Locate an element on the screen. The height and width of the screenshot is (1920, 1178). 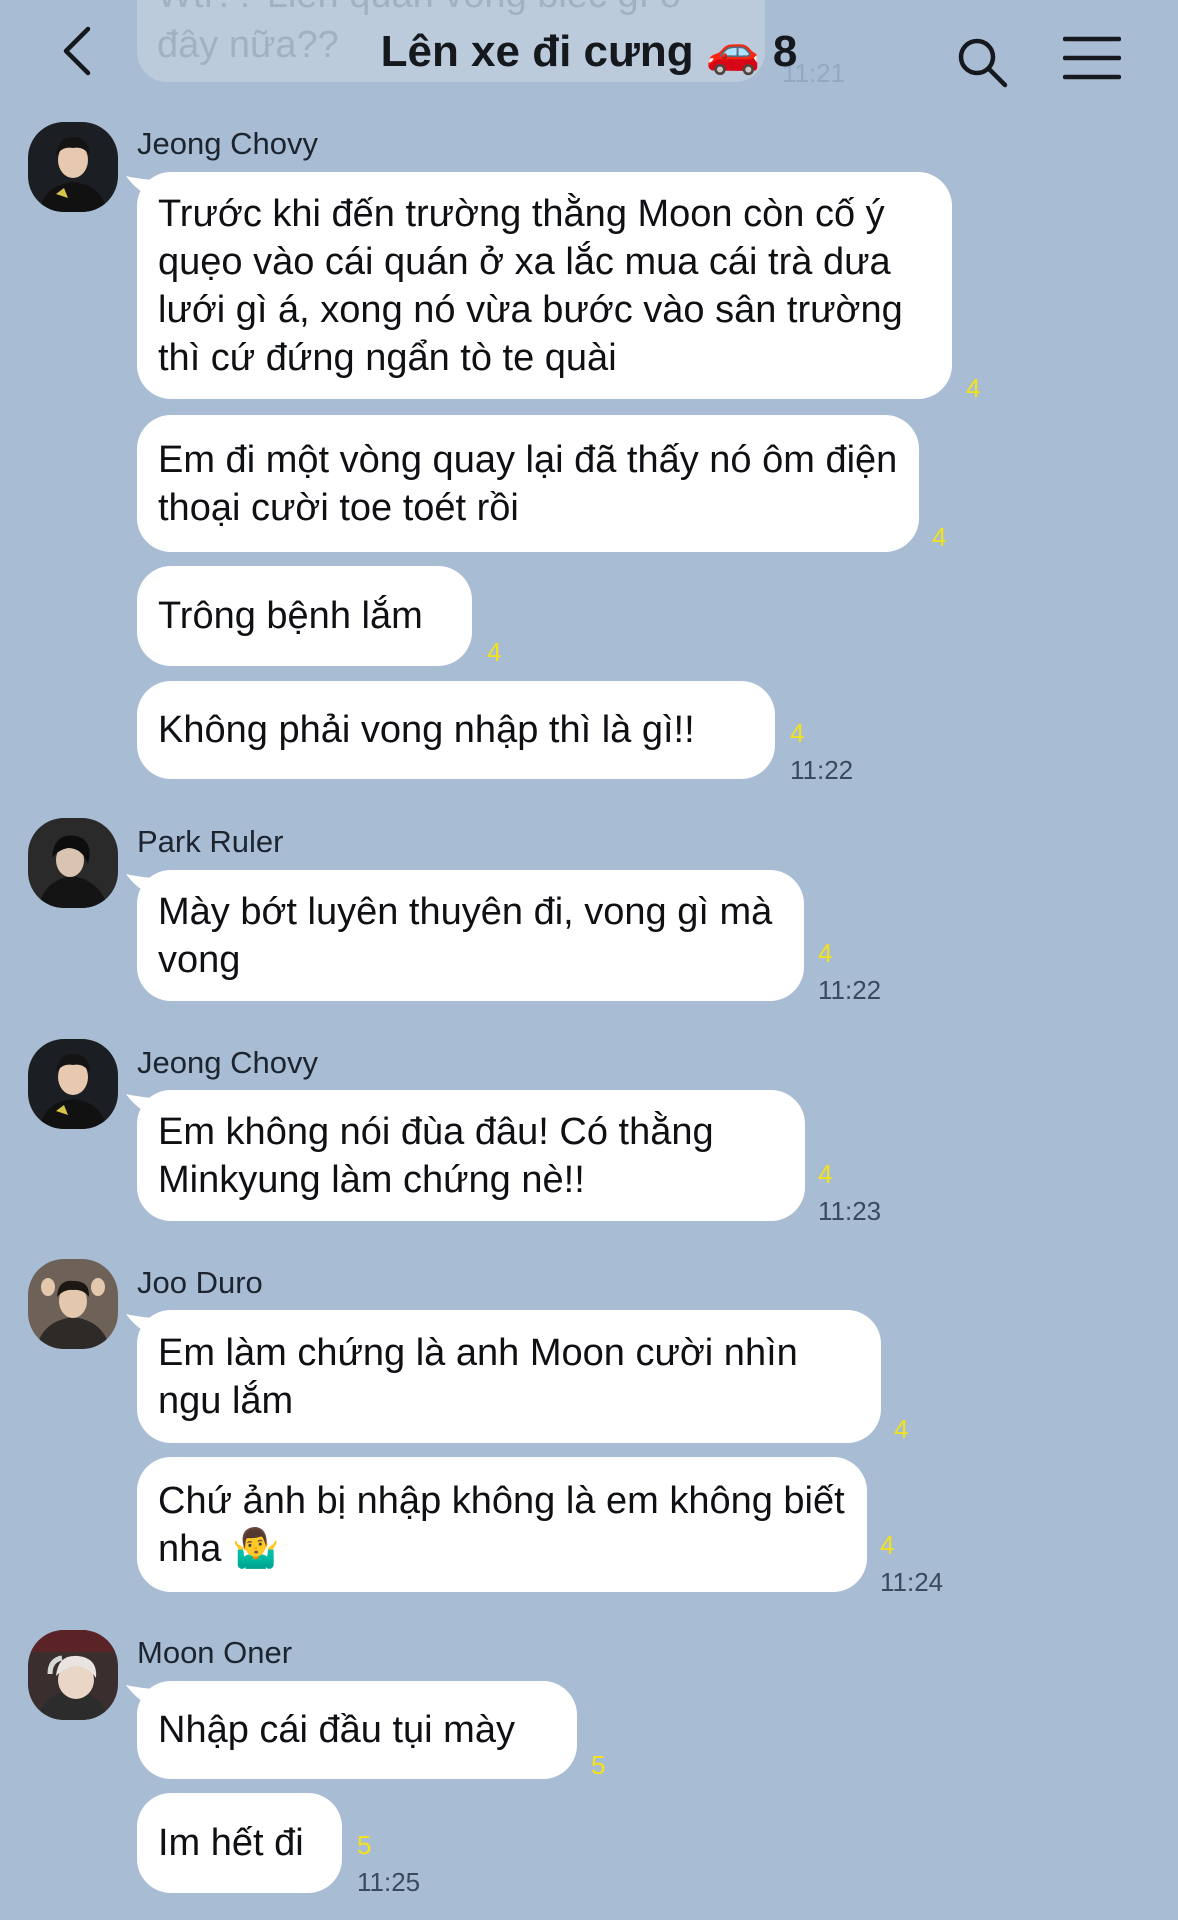
message-time: 11:24 is located at coordinates (912, 1582).